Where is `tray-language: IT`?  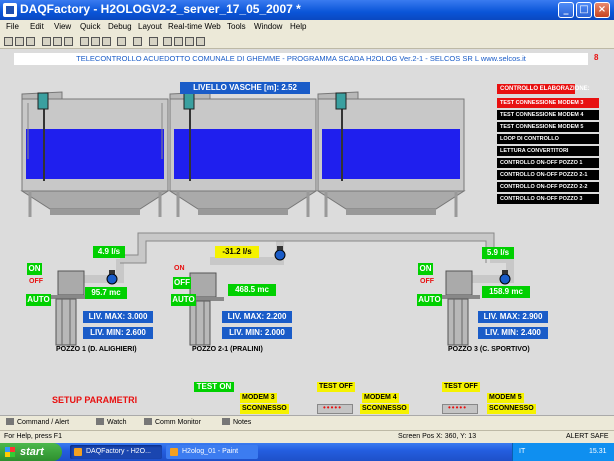
tray-language: IT is located at coordinates (522, 451).